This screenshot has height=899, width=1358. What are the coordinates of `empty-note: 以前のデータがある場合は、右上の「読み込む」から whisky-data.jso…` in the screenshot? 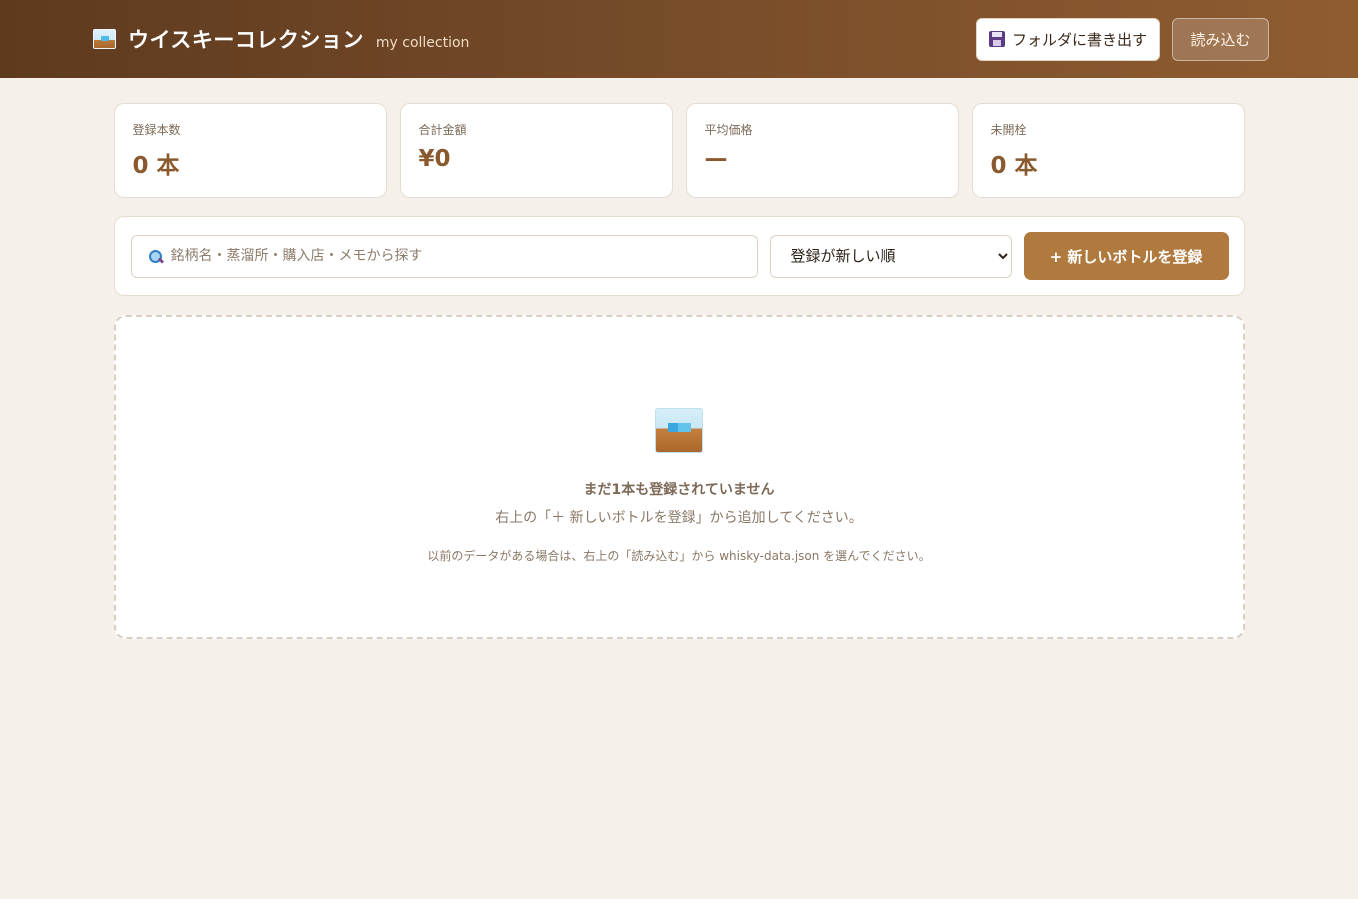 It's located at (679, 556).